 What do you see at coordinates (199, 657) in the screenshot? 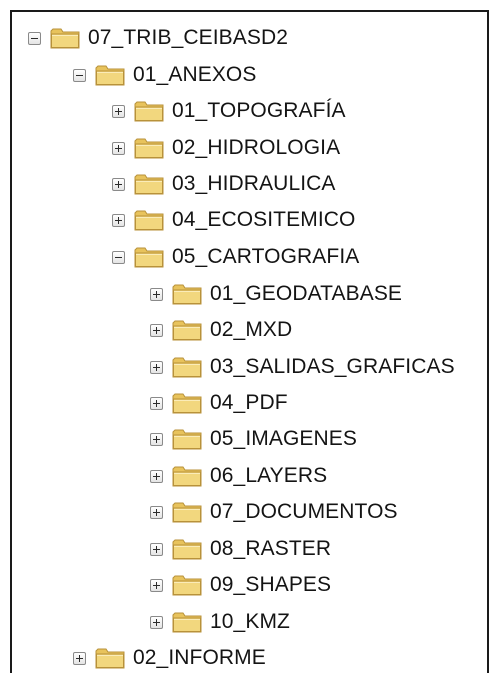
I see `node-label: 02_INFORME` at bounding box center [199, 657].